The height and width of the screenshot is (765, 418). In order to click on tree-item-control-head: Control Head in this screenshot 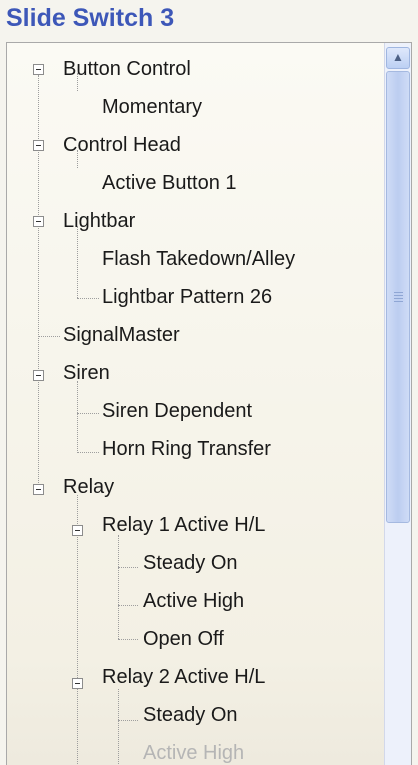, I will do `click(122, 145)`.